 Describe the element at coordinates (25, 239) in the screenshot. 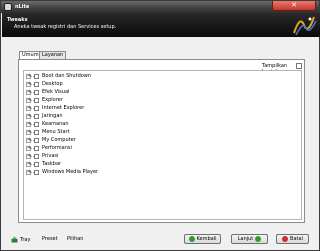

I see `tray-label: Tray` at that location.